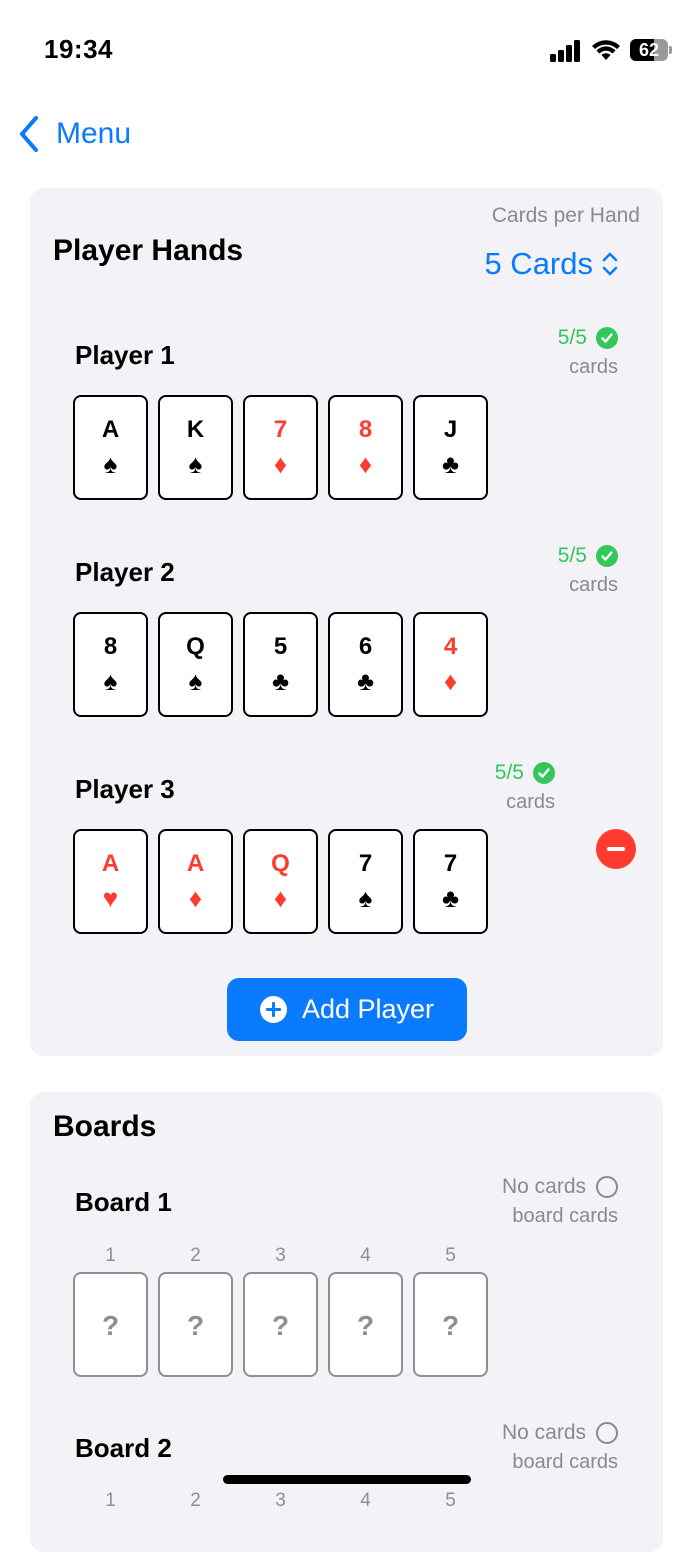 The height and width of the screenshot is (1552, 693). I want to click on add-player-label: Add Player, so click(368, 1009).